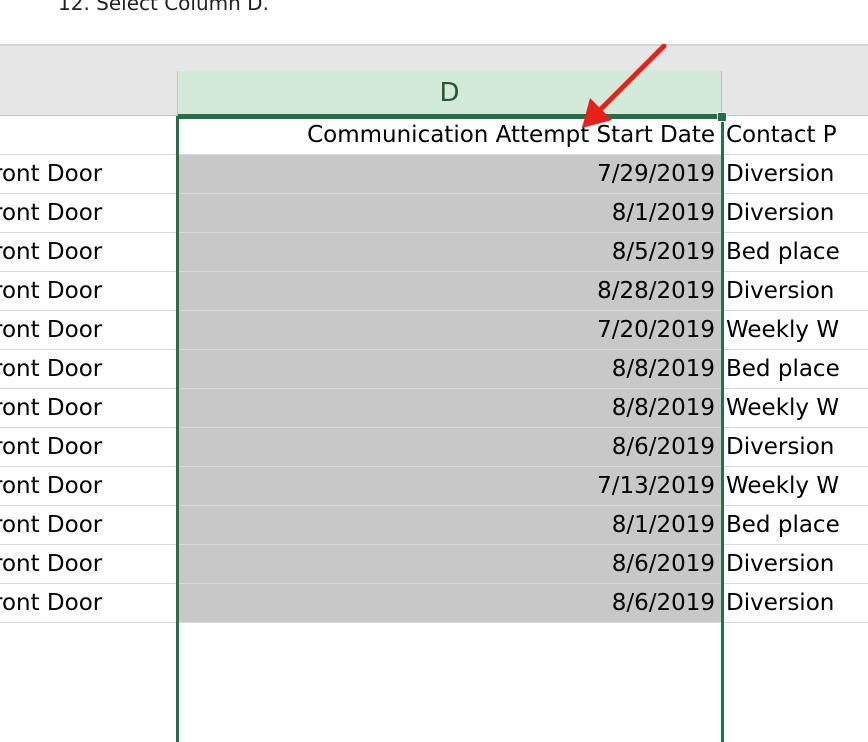 The image size is (868, 742). I want to click on table-row: ront Door 8/8/2019 Weekly W, so click(434, 408).